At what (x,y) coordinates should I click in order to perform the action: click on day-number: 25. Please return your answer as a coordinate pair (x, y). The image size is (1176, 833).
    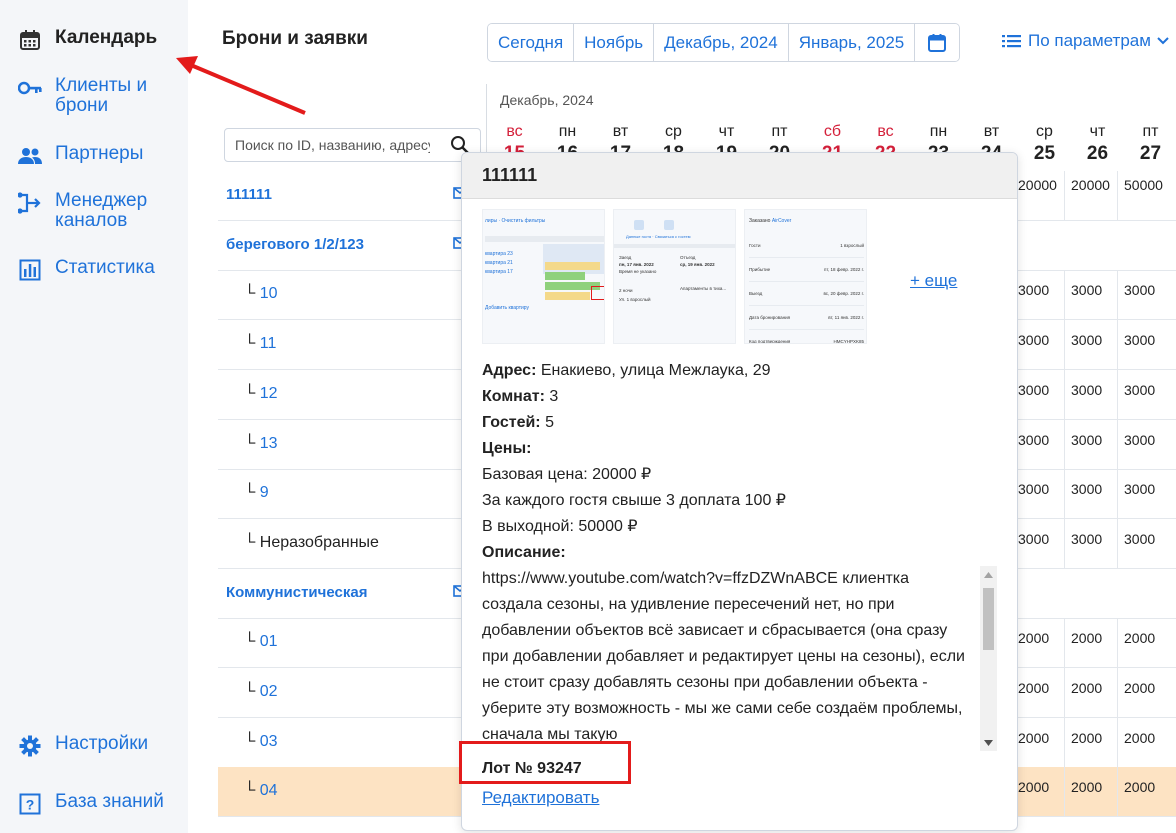
    Looking at the image, I should click on (1044, 153).